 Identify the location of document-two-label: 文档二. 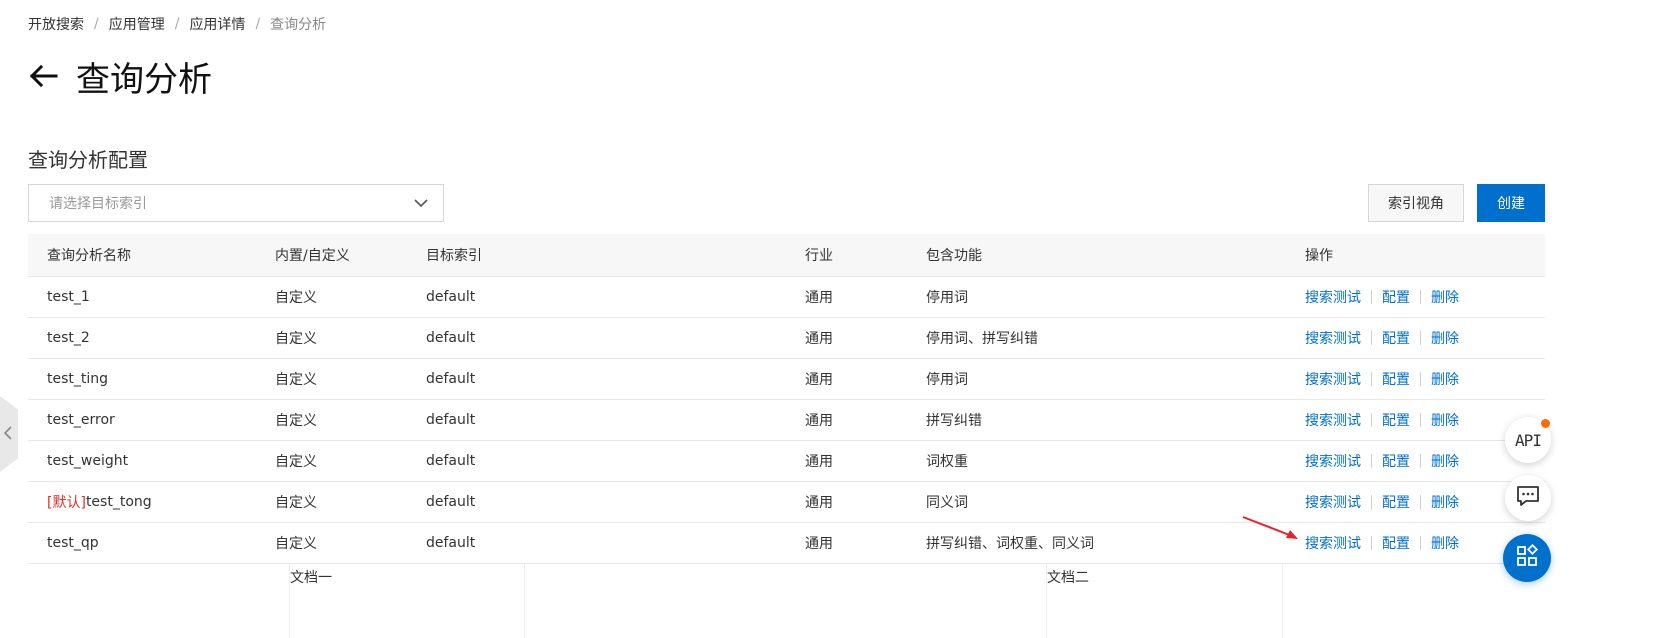
(1068, 578).